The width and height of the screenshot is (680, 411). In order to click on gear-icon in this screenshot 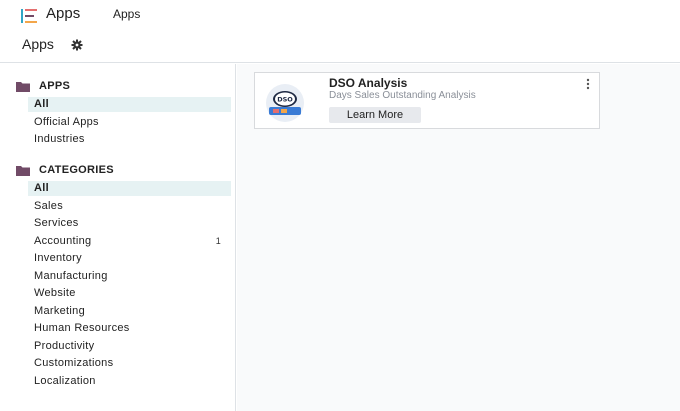, I will do `click(77, 45)`.